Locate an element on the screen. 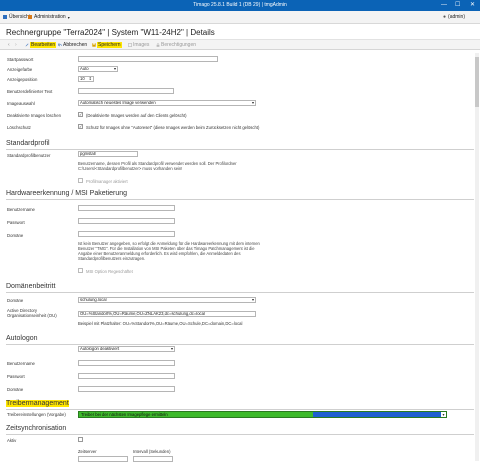  back-icon: ‹ is located at coordinates (9, 45).